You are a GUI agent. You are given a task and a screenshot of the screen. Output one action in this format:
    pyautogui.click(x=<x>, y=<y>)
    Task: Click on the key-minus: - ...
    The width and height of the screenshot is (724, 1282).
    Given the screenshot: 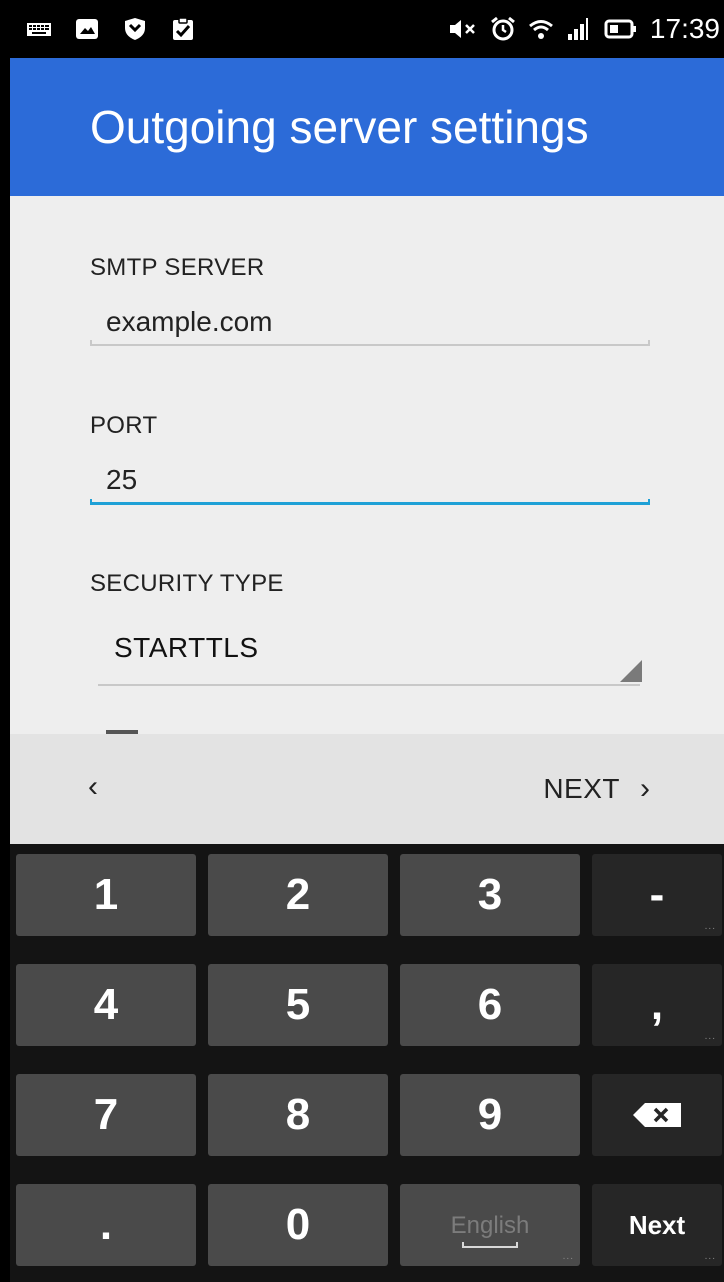 What is the action you would take?
    pyautogui.click(x=657, y=895)
    